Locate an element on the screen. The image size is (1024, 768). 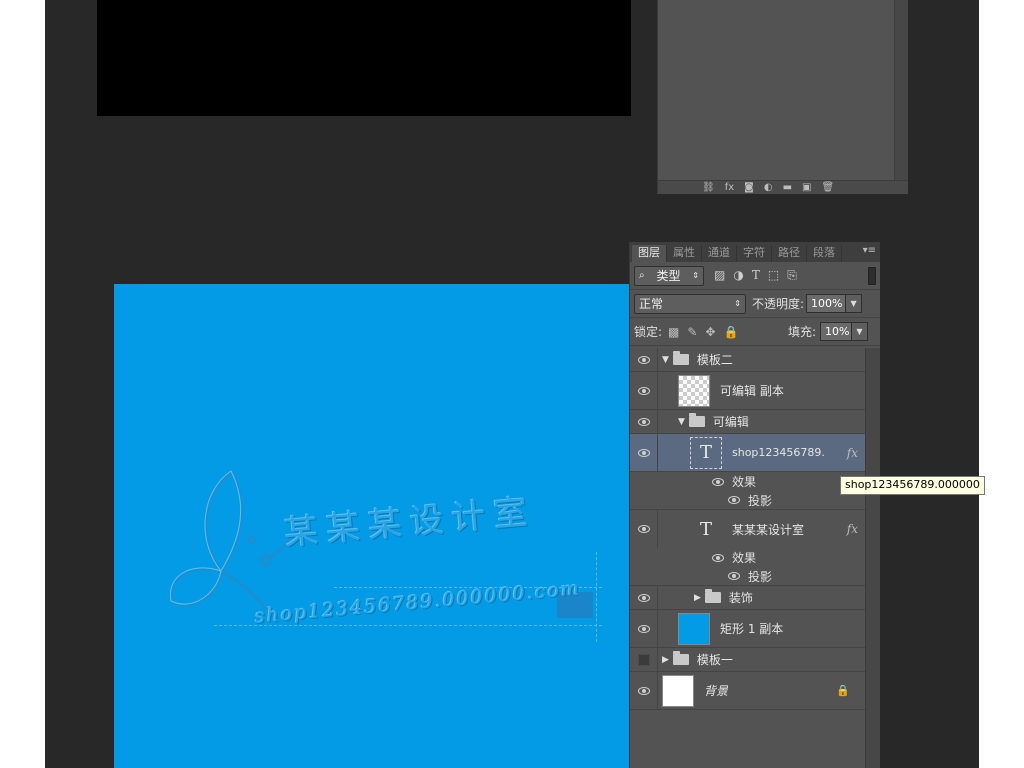
fill-input: 10% is located at coordinates (836, 331).